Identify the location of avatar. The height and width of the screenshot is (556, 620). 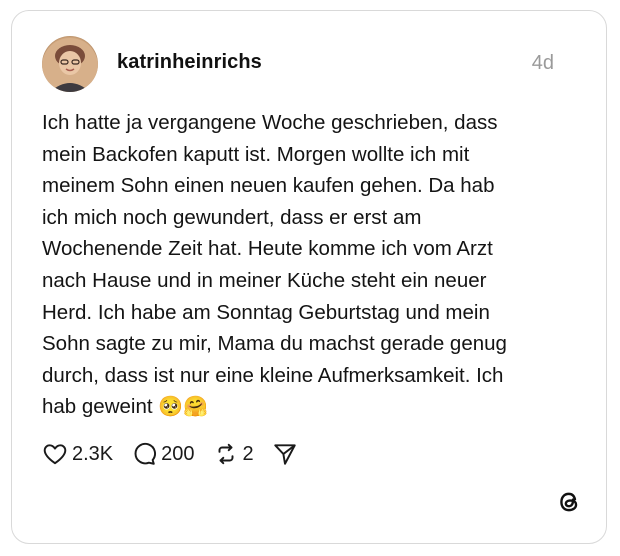
(70, 64).